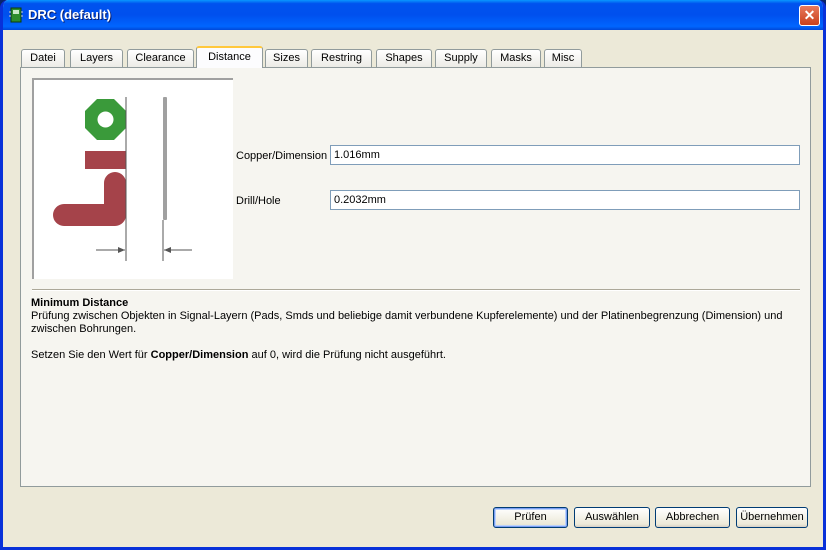 This screenshot has width=826, height=550. I want to click on copper-dimension-input, so click(565, 155).